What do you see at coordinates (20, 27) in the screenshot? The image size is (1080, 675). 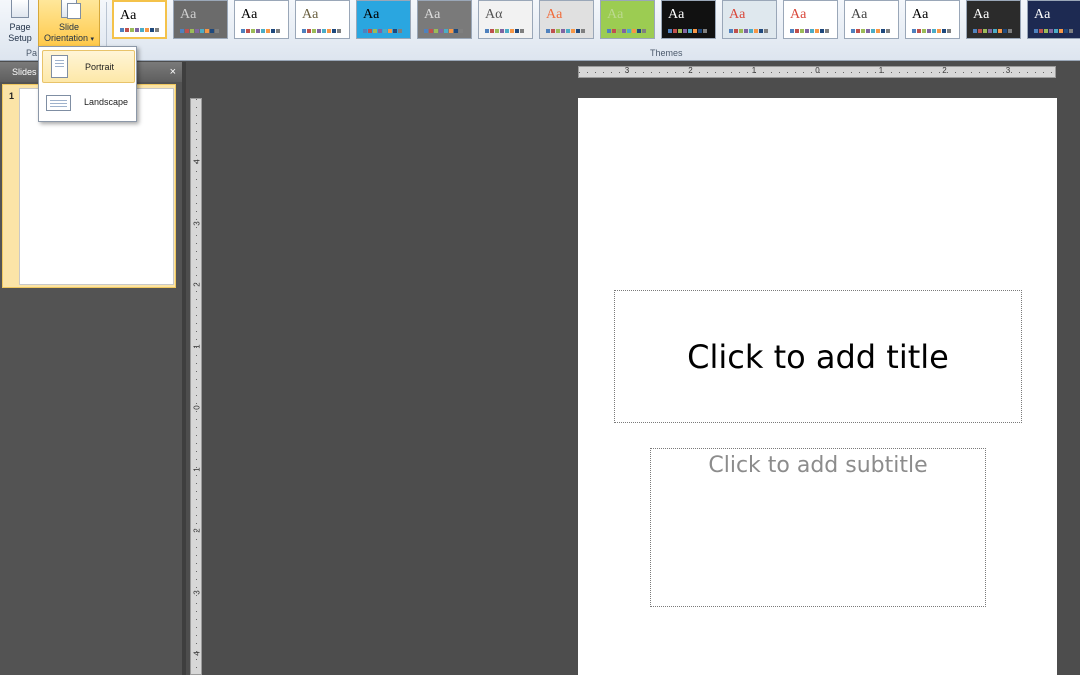 I see `page-setup-label-1: Page` at bounding box center [20, 27].